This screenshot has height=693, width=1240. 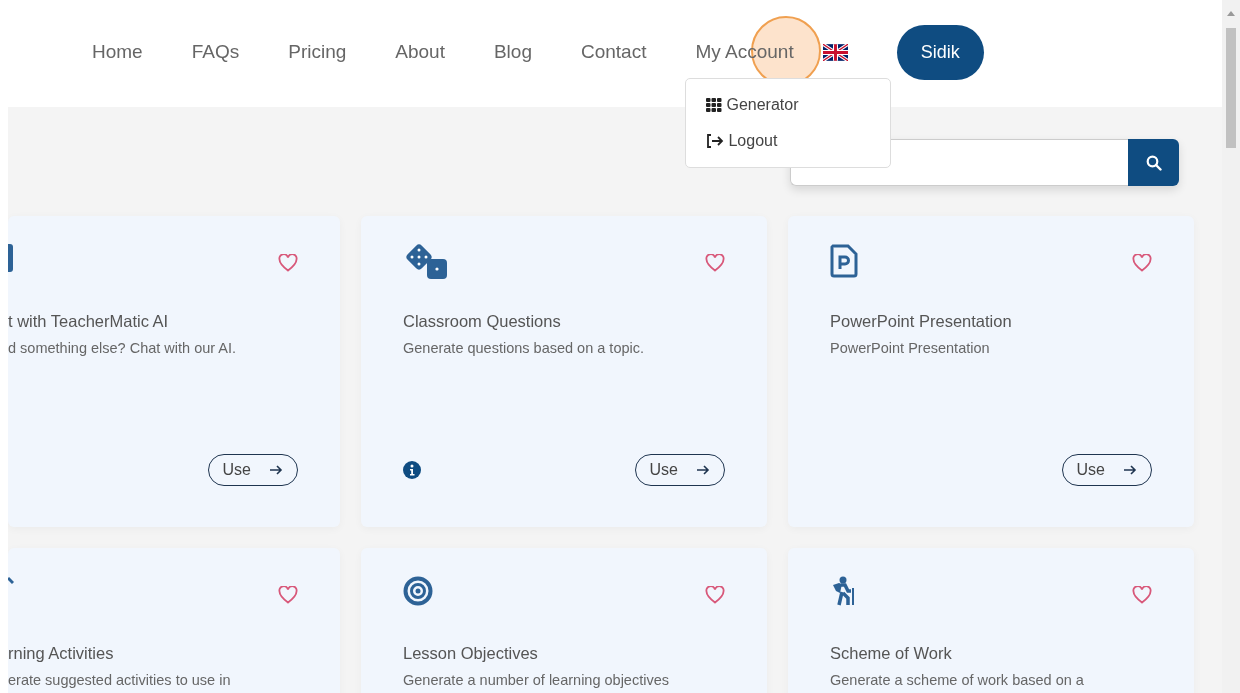 I want to click on user-button: Sidik, so click(x=940, y=52).